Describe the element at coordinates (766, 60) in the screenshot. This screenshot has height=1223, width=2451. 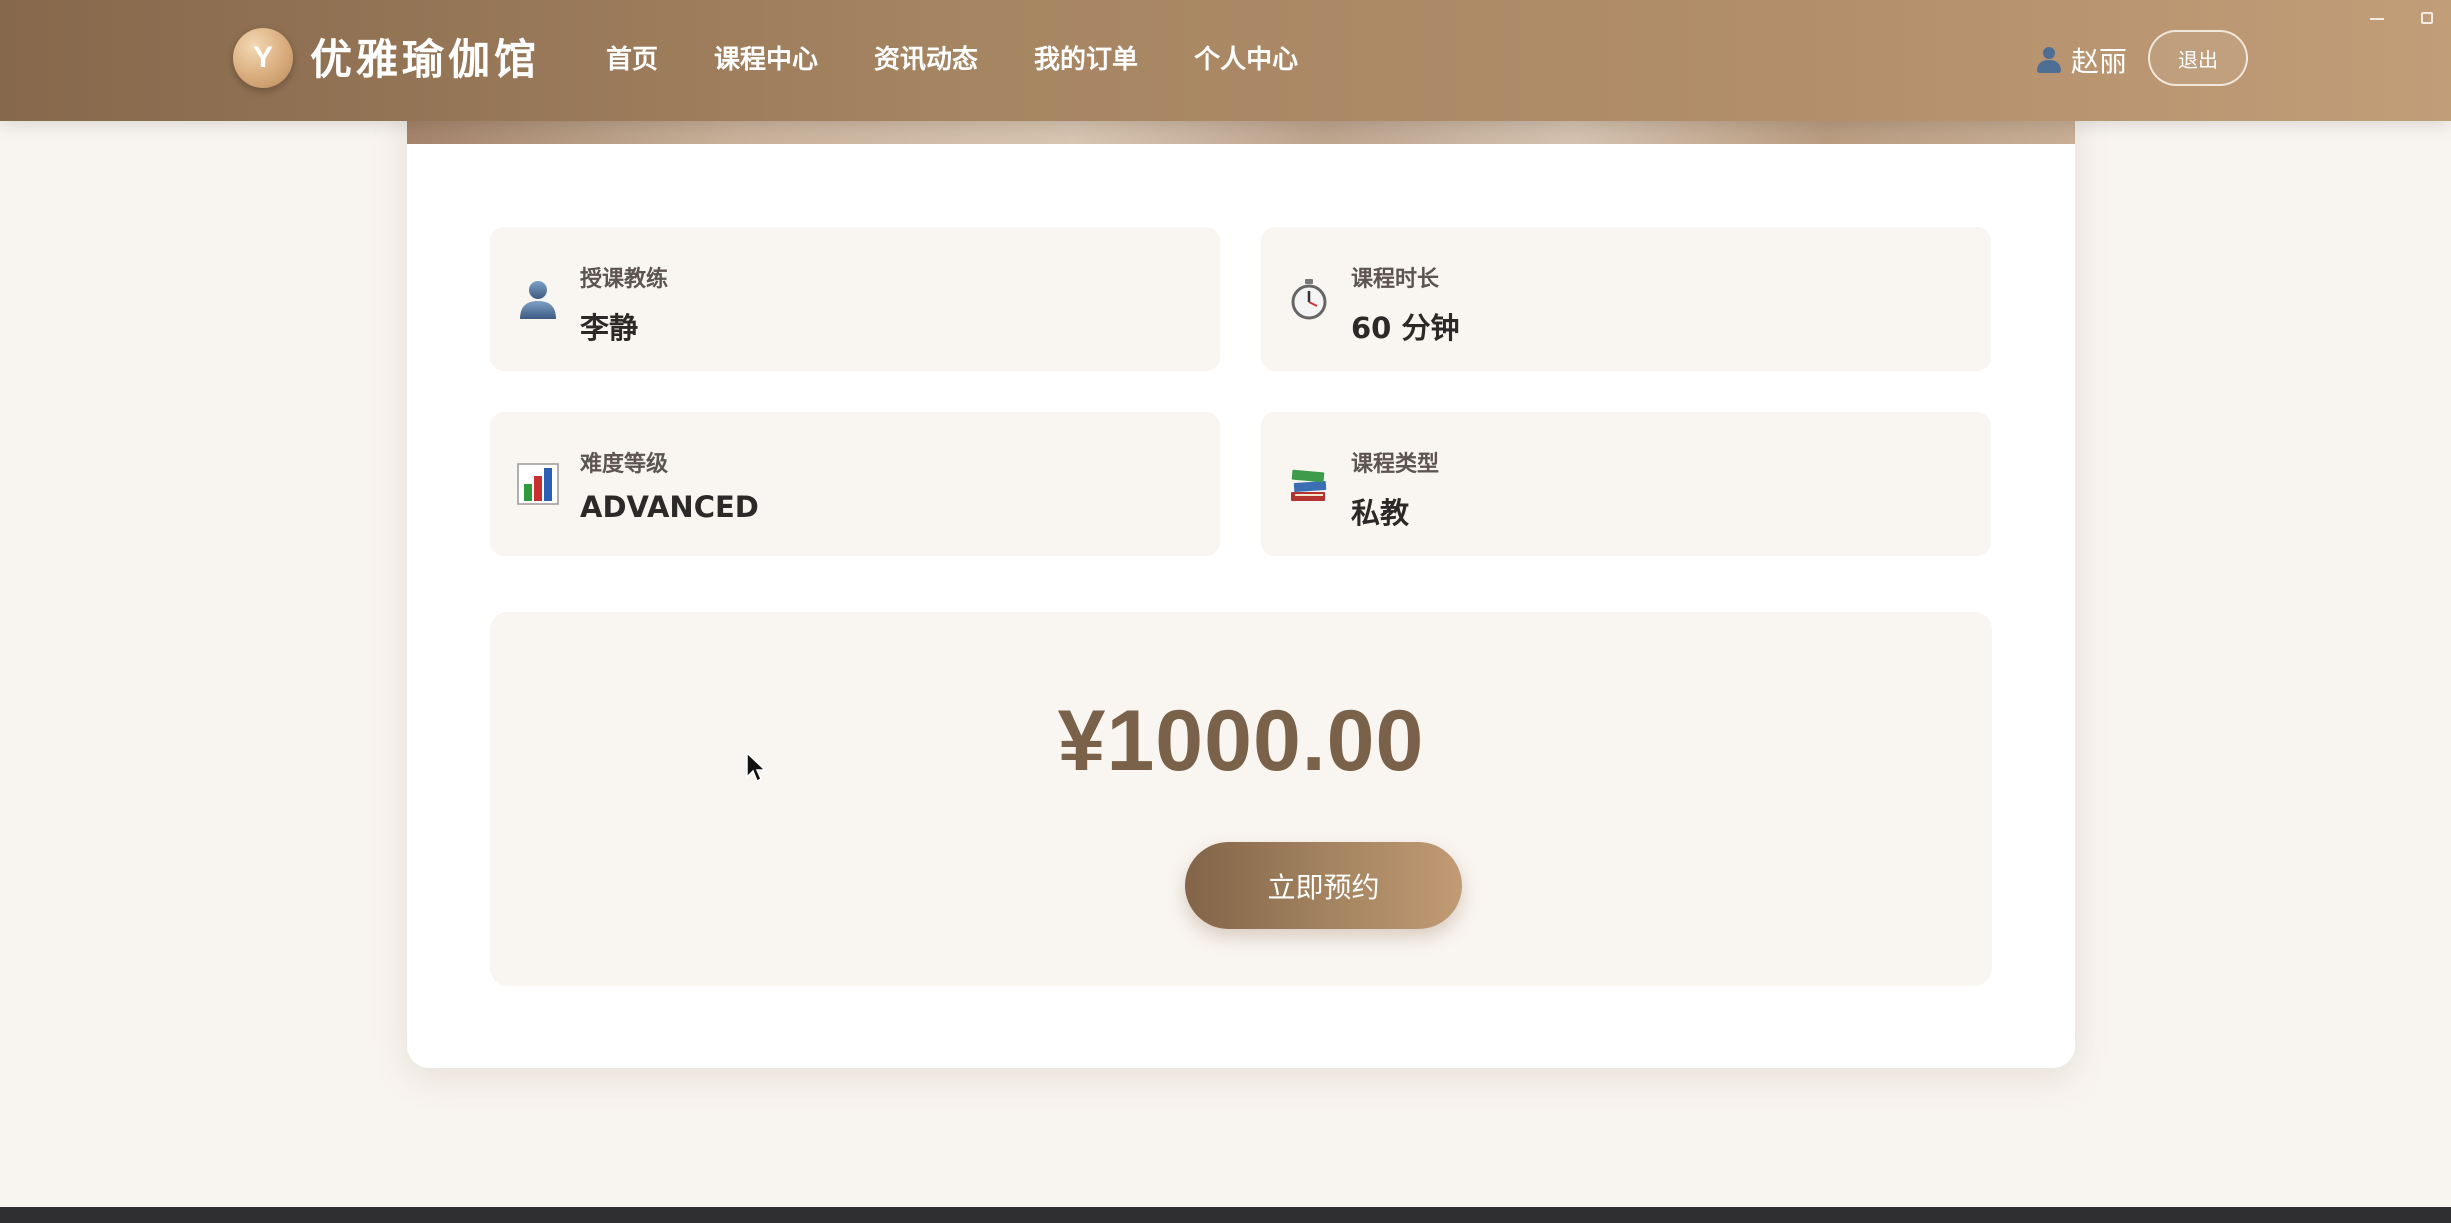
I see `nav-courses: 课程中心` at that location.